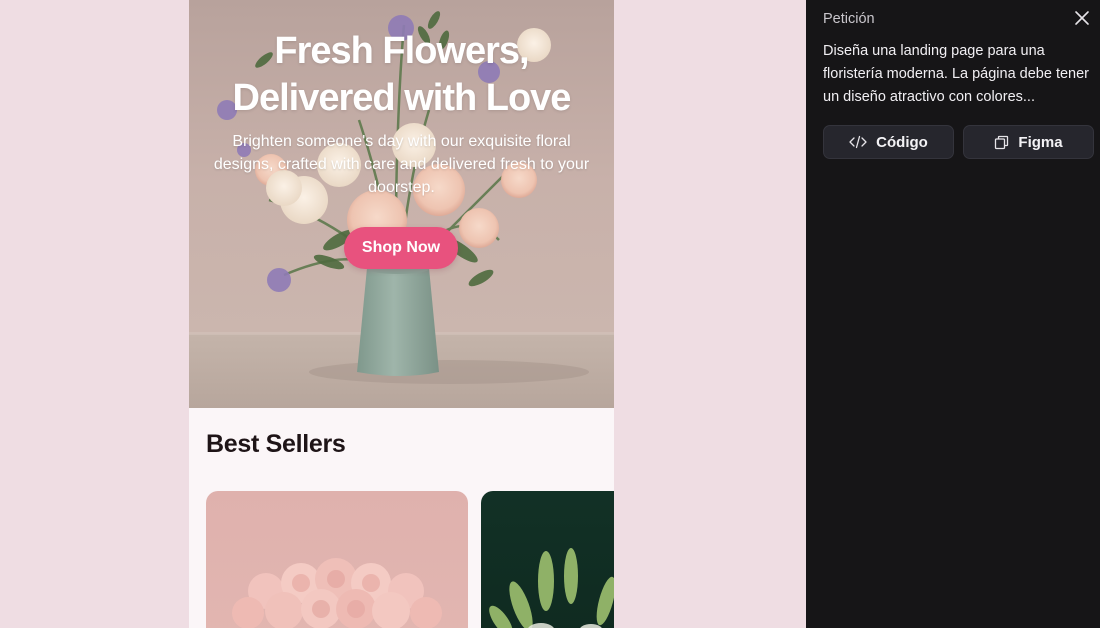 This screenshot has width=1100, height=628. I want to click on figma-button: Figma, so click(1028, 142).